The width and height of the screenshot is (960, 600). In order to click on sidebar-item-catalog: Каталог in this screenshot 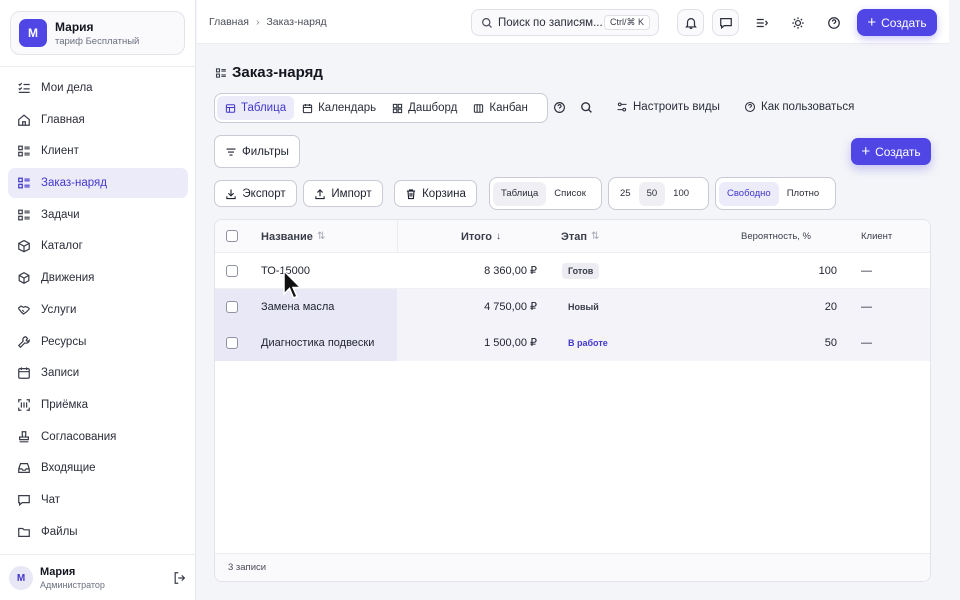, I will do `click(98, 246)`.